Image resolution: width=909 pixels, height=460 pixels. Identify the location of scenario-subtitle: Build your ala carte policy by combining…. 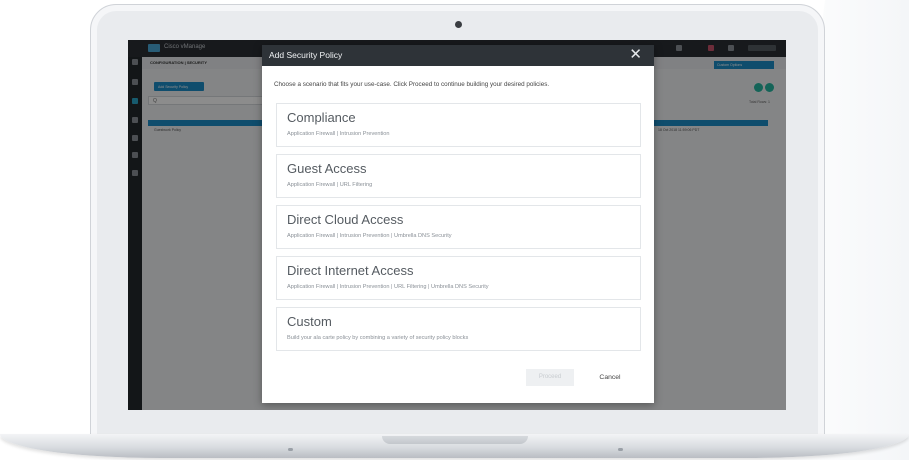
(378, 338).